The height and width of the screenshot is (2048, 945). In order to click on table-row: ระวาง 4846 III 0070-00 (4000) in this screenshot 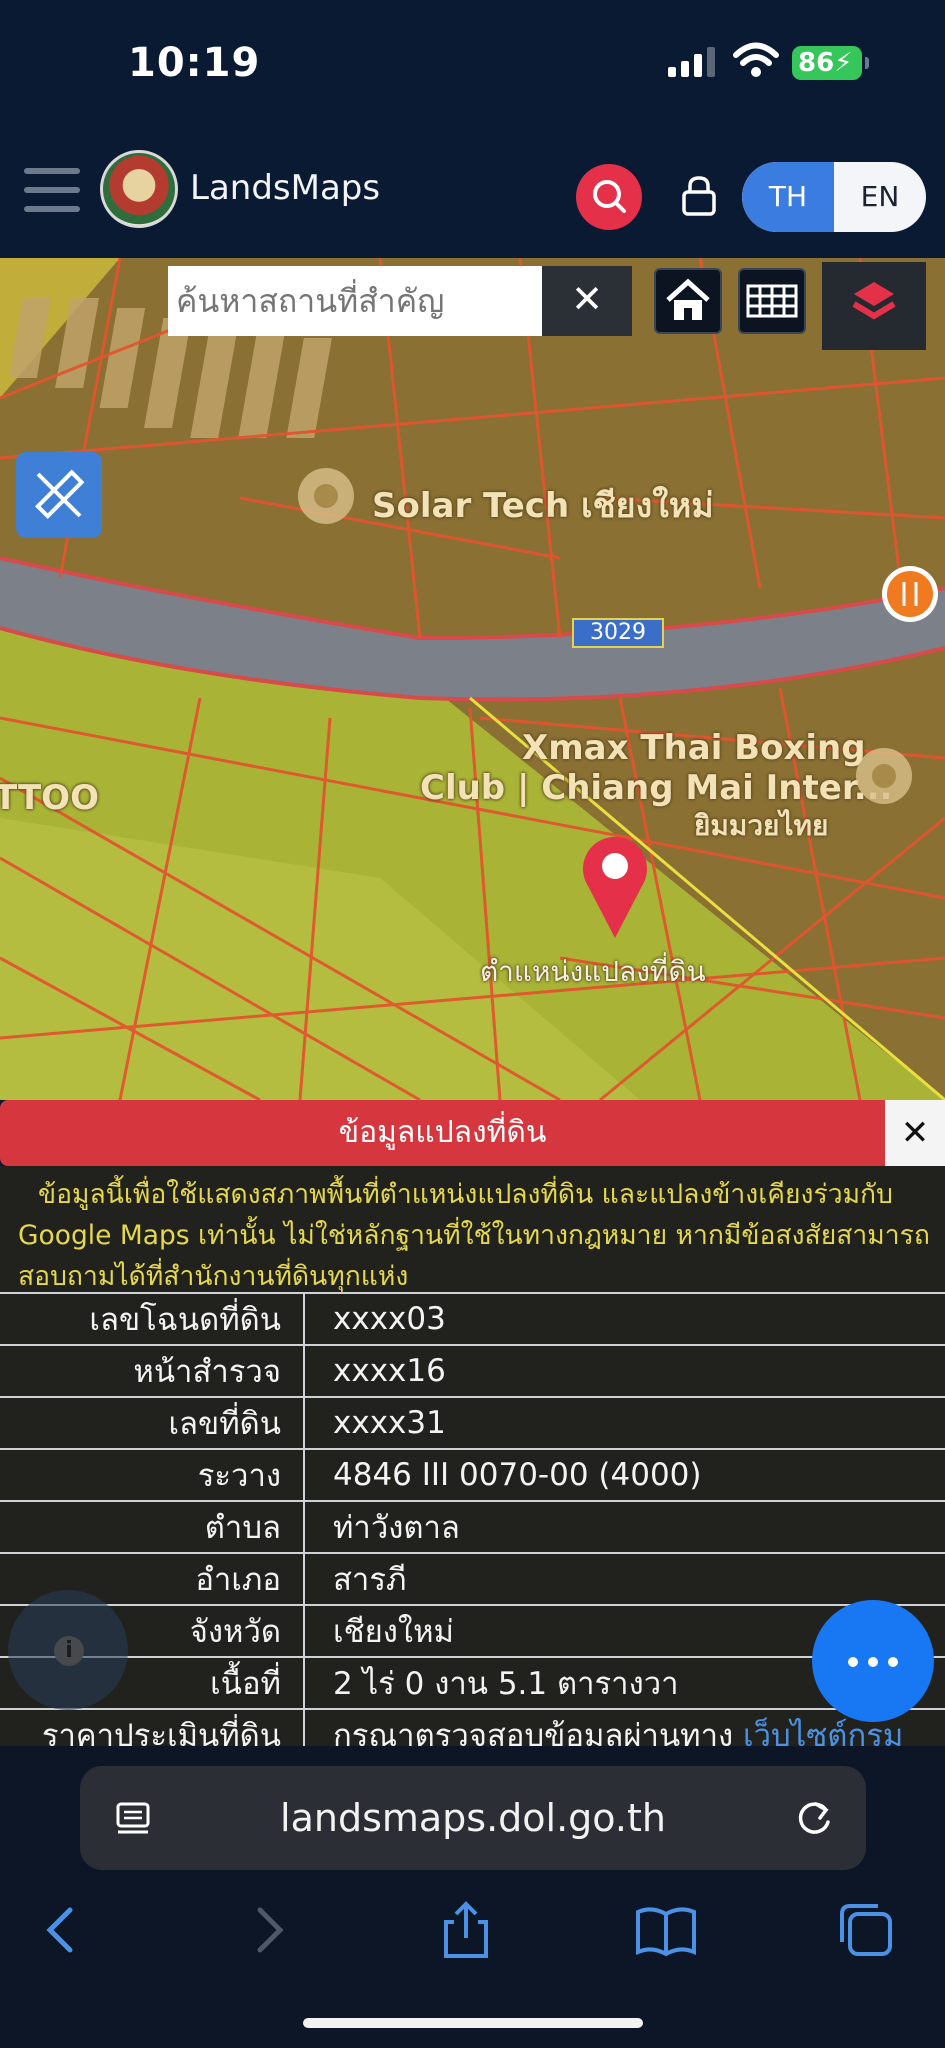, I will do `click(472, 1474)`.